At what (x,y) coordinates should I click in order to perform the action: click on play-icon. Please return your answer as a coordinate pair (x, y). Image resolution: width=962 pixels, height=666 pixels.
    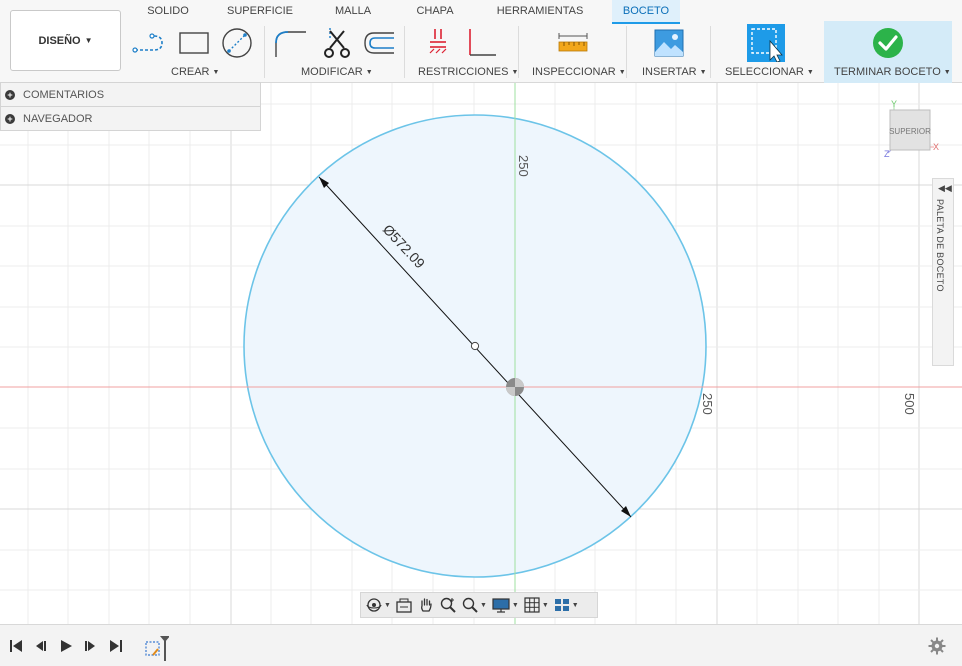
    Looking at the image, I should click on (66, 646).